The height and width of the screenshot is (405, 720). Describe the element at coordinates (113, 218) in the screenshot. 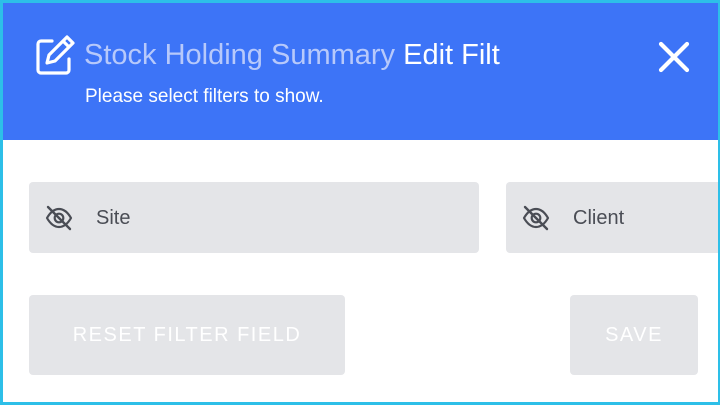

I see `filter-label-site: Site` at that location.